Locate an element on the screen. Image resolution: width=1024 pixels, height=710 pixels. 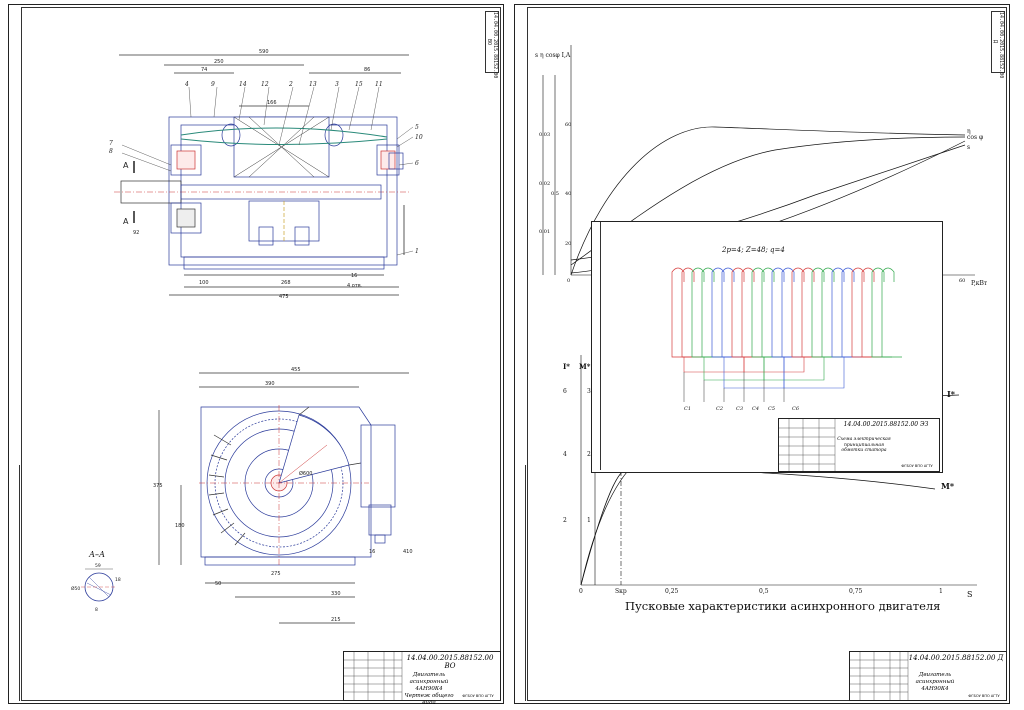
tick-i-4: 4 is located at coordinates (565, 454).